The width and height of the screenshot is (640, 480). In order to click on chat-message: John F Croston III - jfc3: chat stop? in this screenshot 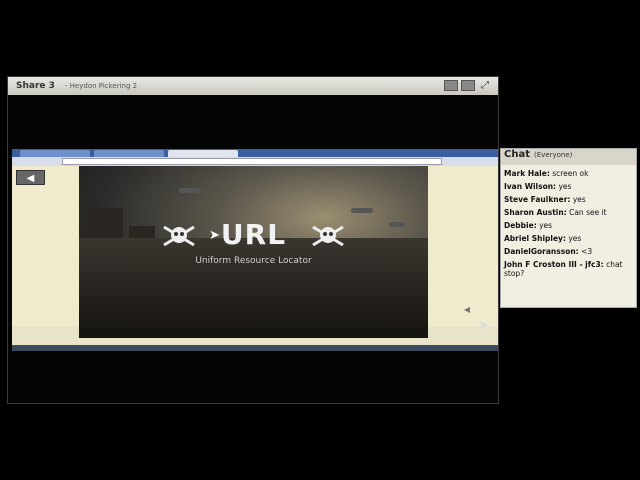, I will do `click(568, 269)`.